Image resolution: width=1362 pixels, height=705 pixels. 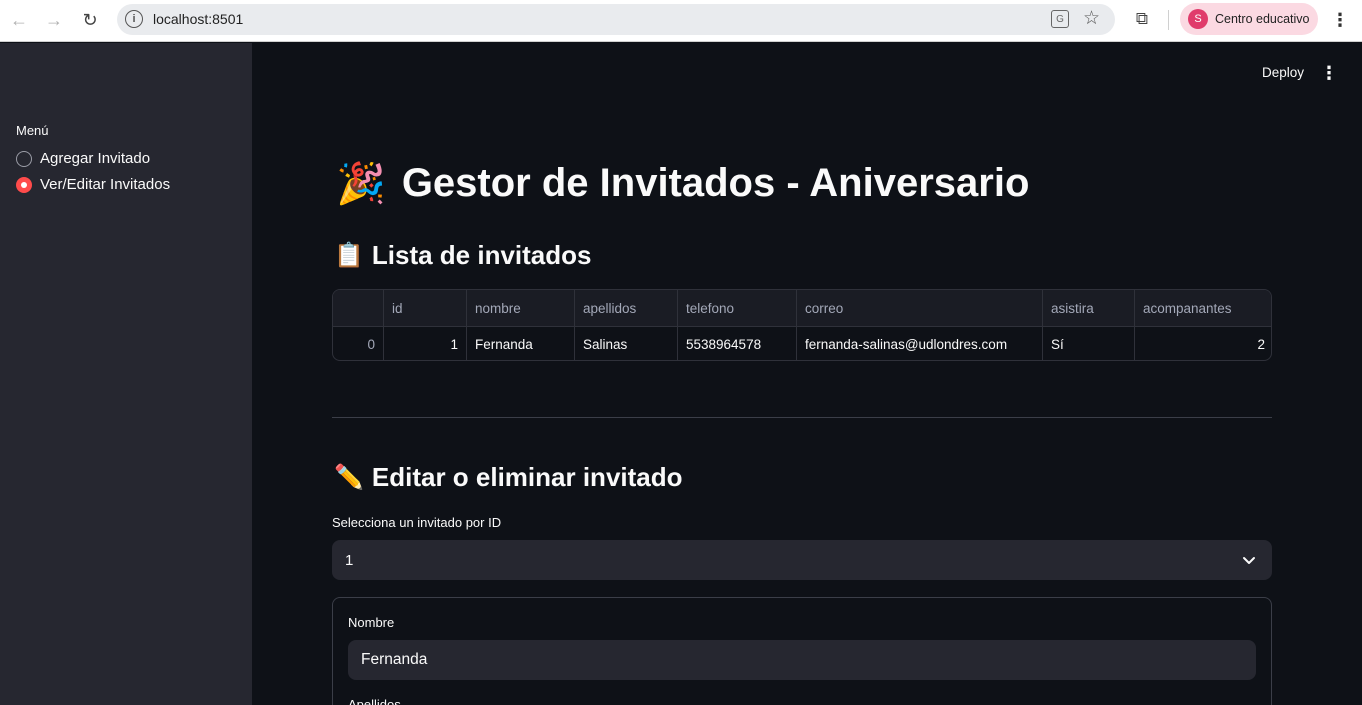 What do you see at coordinates (920, 308) in the screenshot?
I see `column-header-correo: correo` at bounding box center [920, 308].